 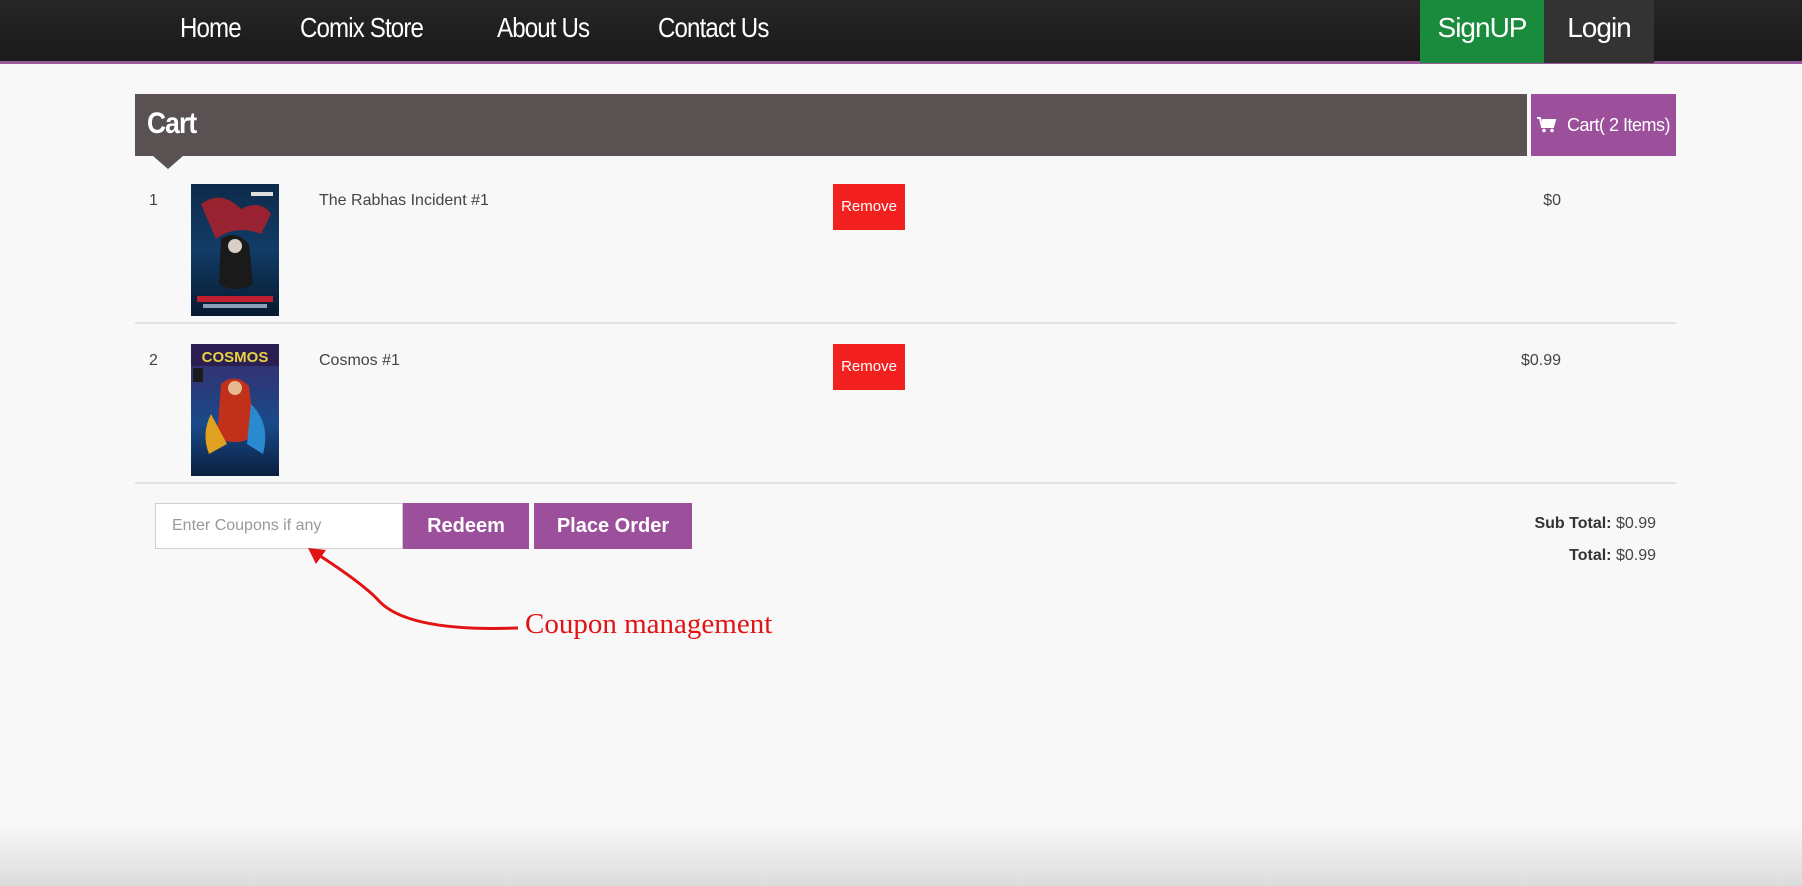 What do you see at coordinates (235, 357) in the screenshot?
I see `svg-text: COSMOS` at bounding box center [235, 357].